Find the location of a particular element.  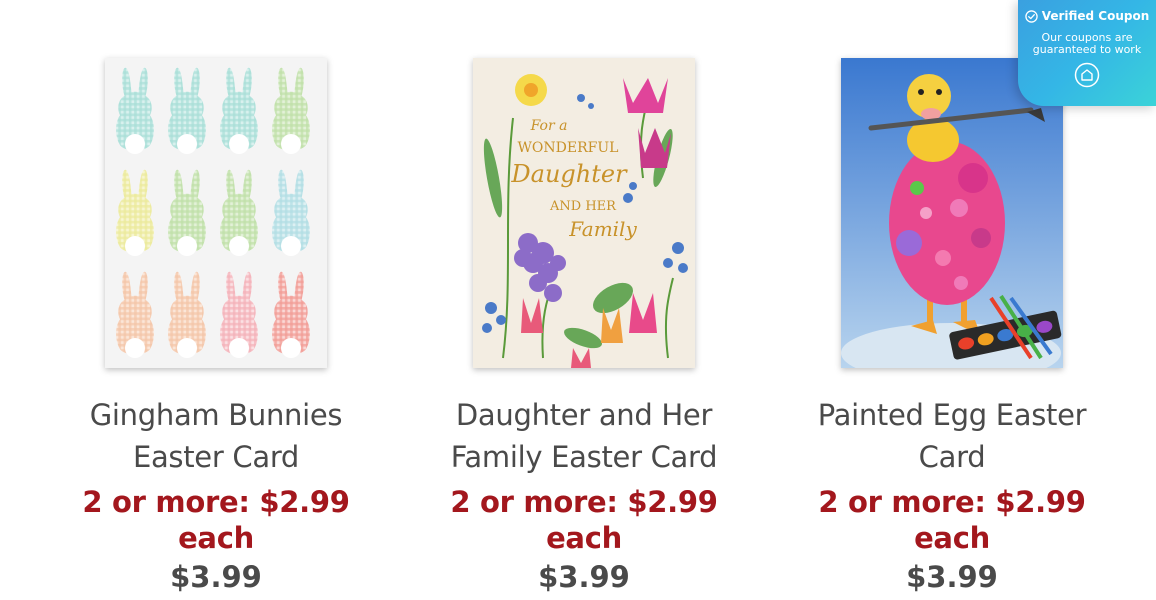

verified-coupon-header: Verified Coupon is located at coordinates (1087, 16).